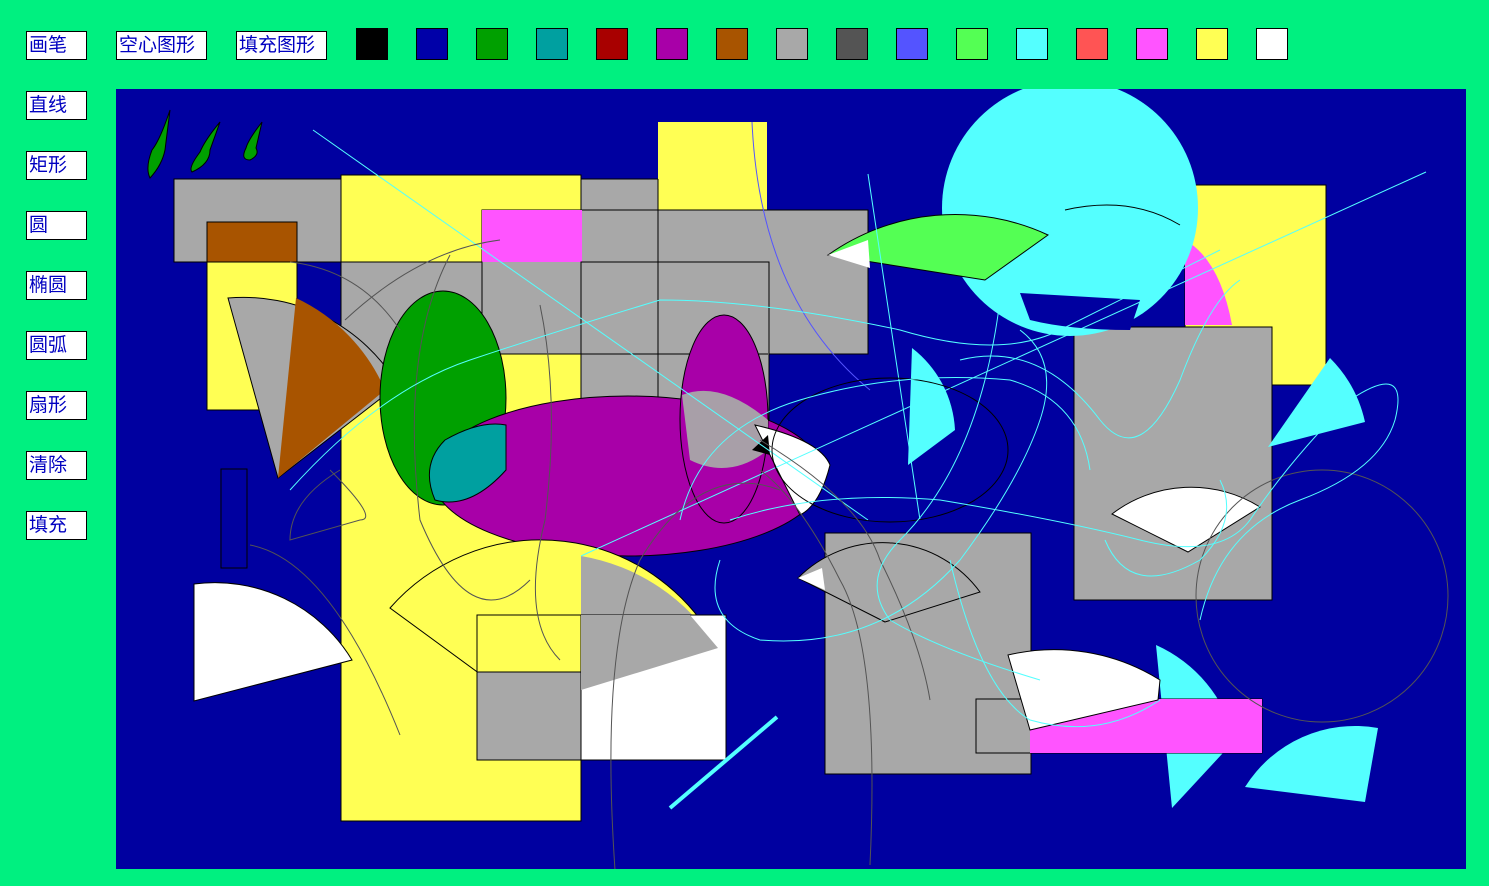 The image size is (1489, 886). I want to click on filled-shape-button: 填充图形, so click(281, 45).